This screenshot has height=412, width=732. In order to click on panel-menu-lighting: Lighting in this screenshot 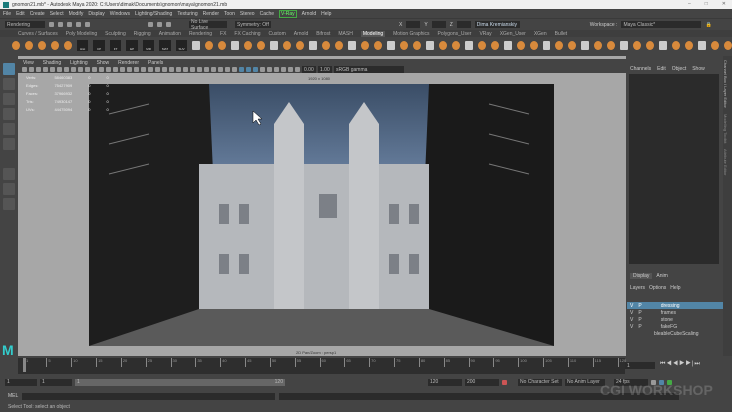, I will do `click(79, 63)`.